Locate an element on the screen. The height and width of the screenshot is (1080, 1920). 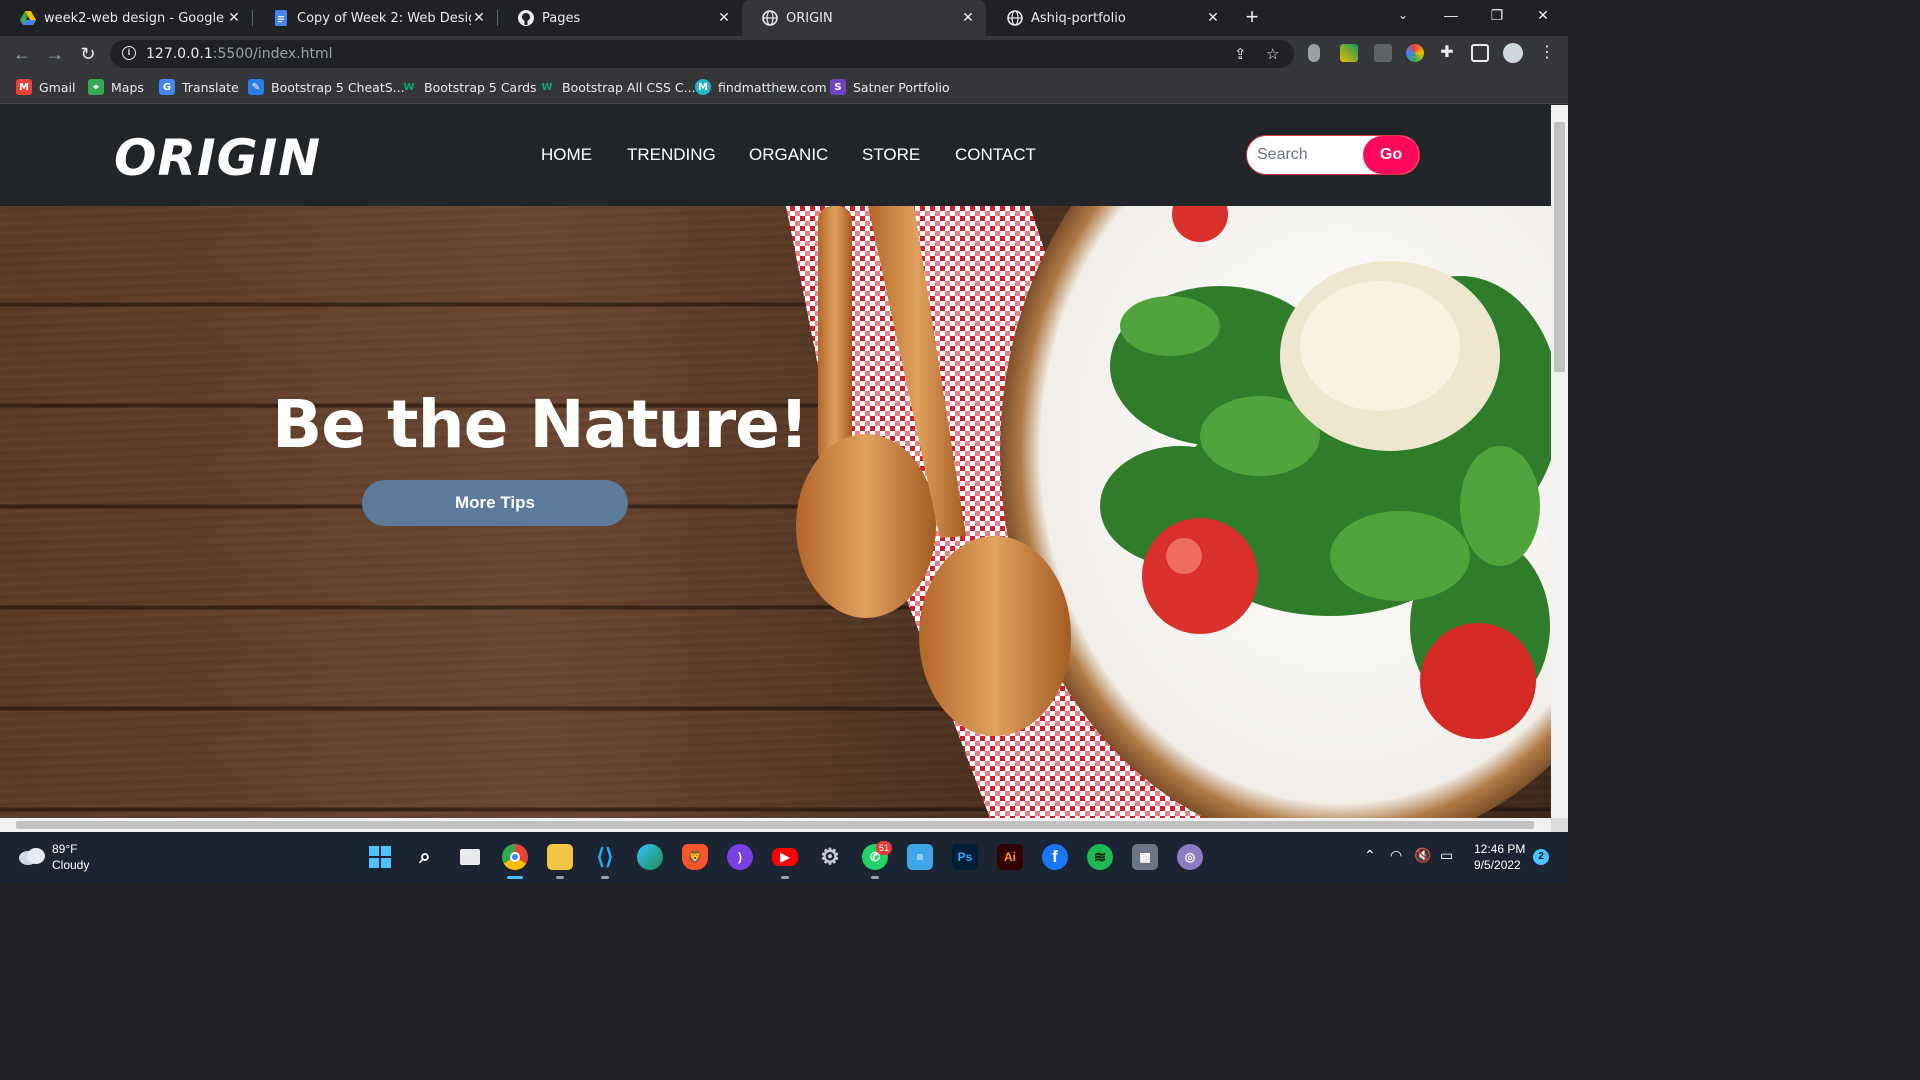
site-logo: ORIGIN is located at coordinates (217, 158).